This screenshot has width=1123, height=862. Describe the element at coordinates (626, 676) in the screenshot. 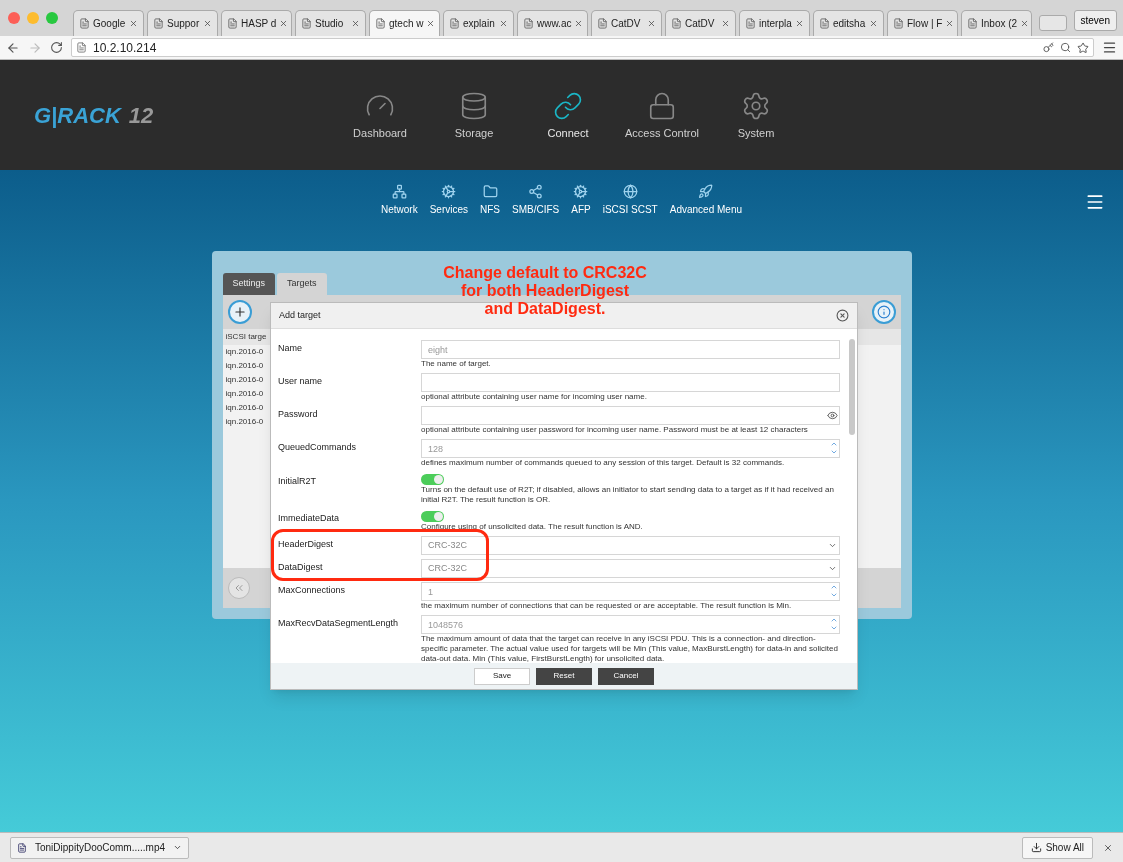

I see `dialog-button: Cancel` at that location.